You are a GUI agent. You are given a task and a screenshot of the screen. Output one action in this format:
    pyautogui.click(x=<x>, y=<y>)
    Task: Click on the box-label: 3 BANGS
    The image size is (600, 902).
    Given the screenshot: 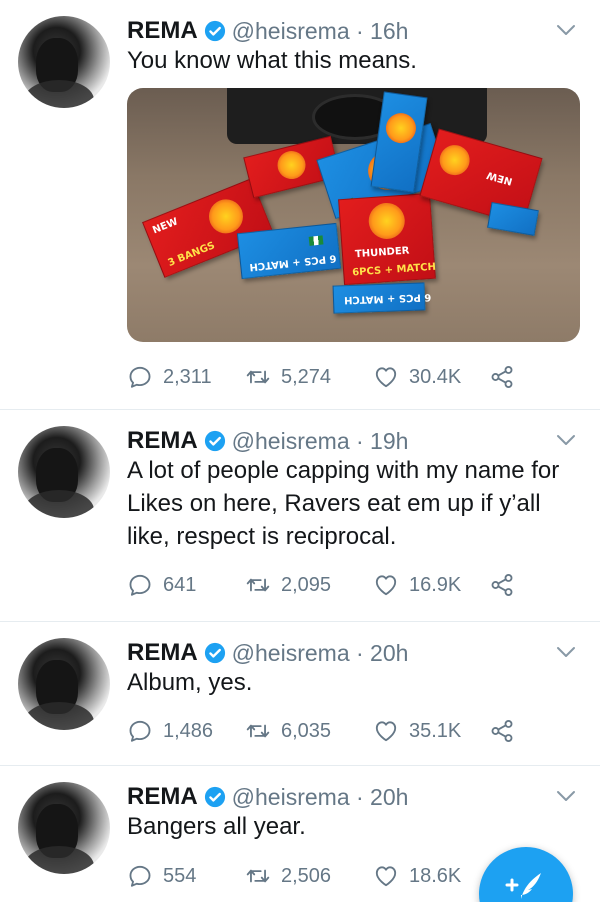 What is the action you would take?
    pyautogui.click(x=191, y=254)
    